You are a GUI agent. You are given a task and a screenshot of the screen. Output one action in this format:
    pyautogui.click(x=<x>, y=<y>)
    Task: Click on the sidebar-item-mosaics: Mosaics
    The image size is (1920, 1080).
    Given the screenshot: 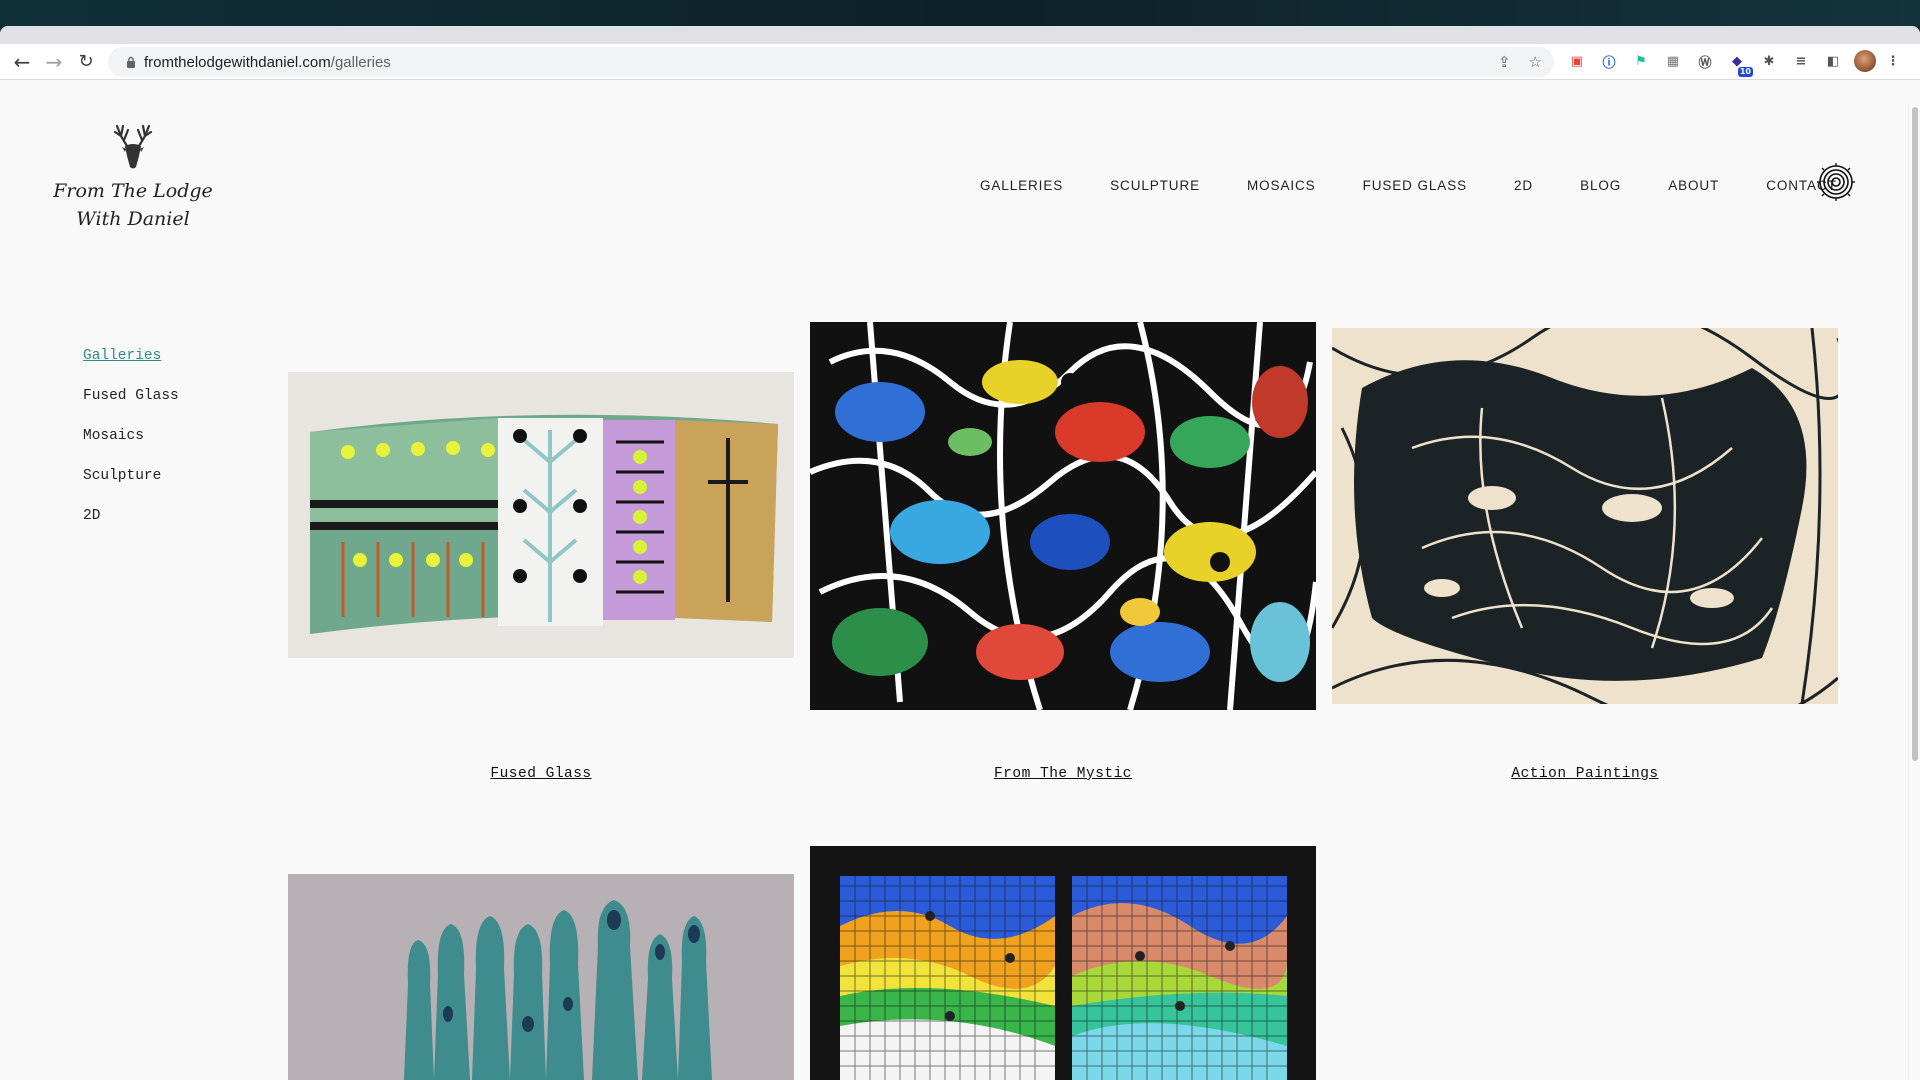 What is the action you would take?
    pyautogui.click(x=131, y=446)
    